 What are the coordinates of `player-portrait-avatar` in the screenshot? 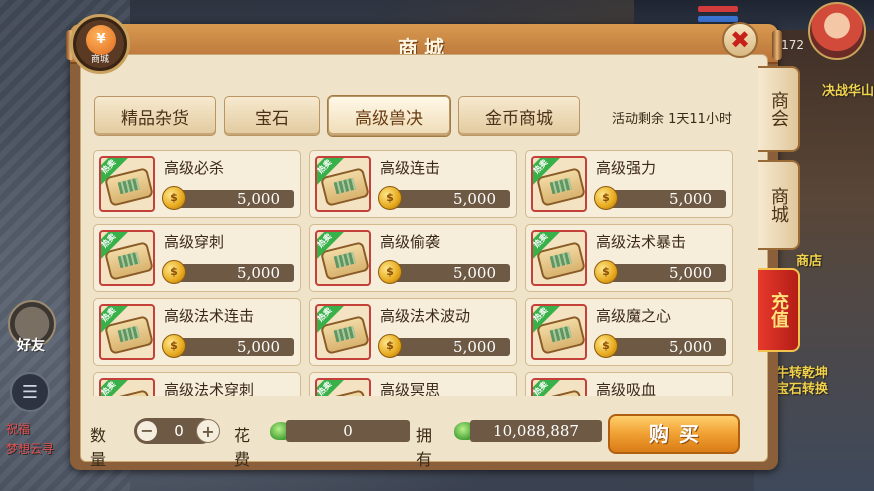 It's located at (837, 31).